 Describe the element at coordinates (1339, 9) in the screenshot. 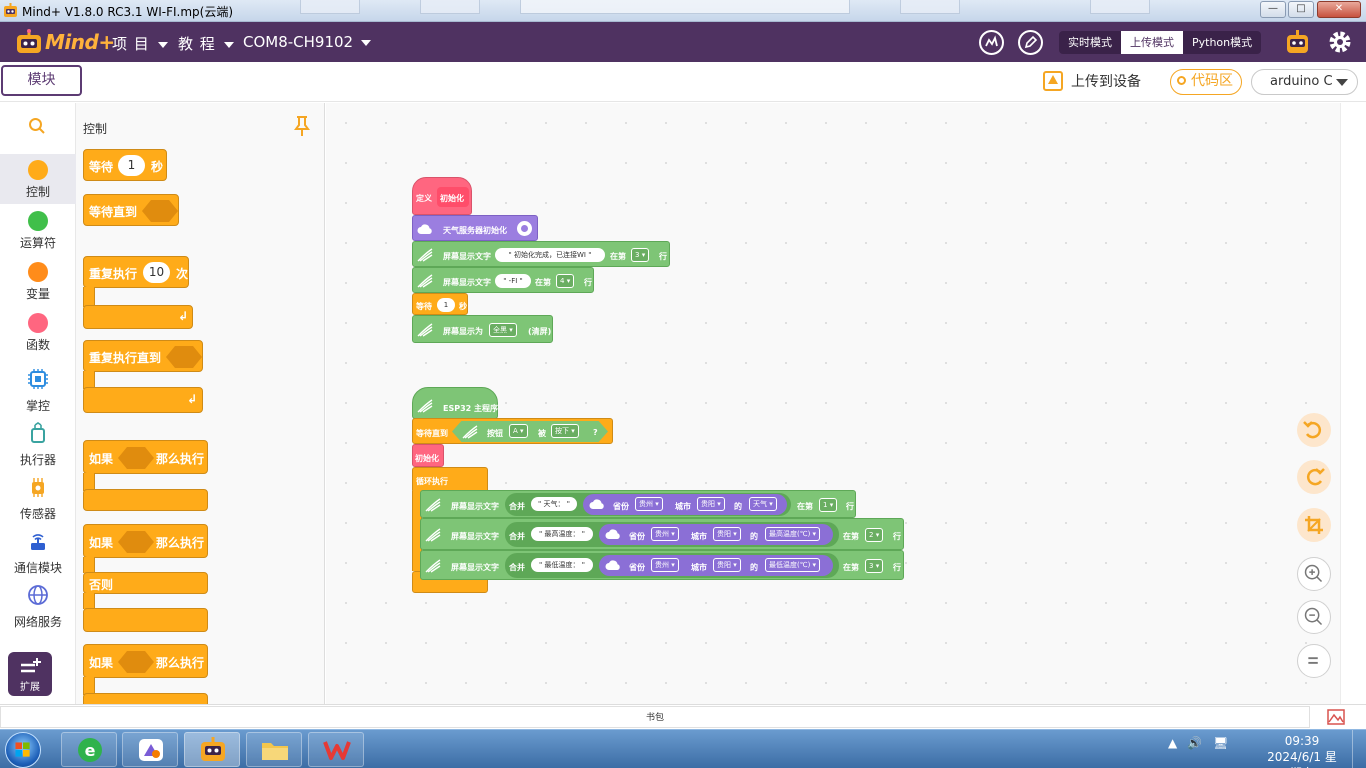

I see `close-button: ✕` at that location.